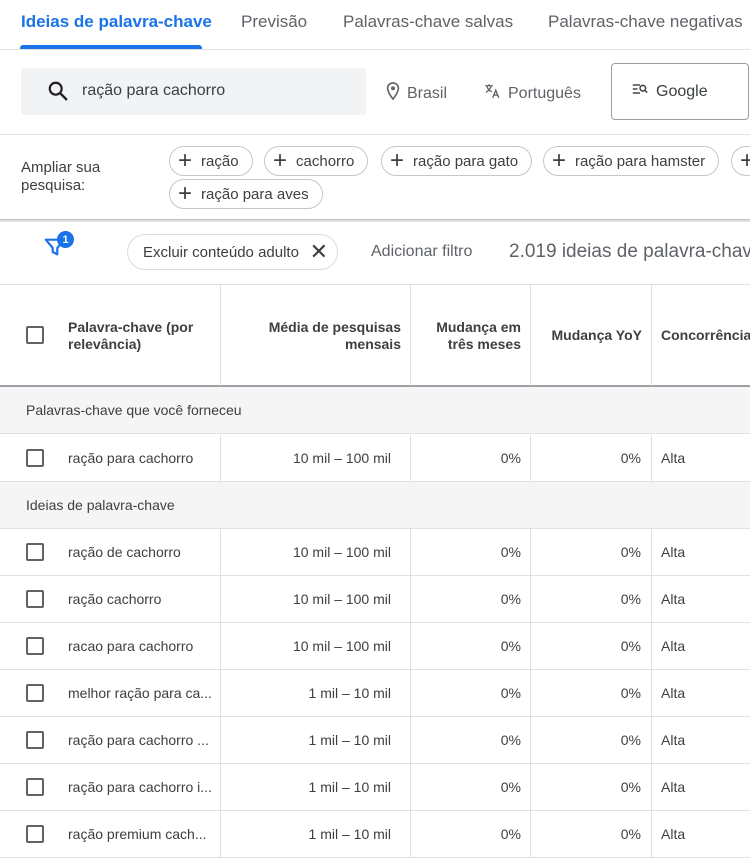 The image size is (750, 863). I want to click on column-header-keyword: Palavra-chave (por relevância), so click(138, 335).